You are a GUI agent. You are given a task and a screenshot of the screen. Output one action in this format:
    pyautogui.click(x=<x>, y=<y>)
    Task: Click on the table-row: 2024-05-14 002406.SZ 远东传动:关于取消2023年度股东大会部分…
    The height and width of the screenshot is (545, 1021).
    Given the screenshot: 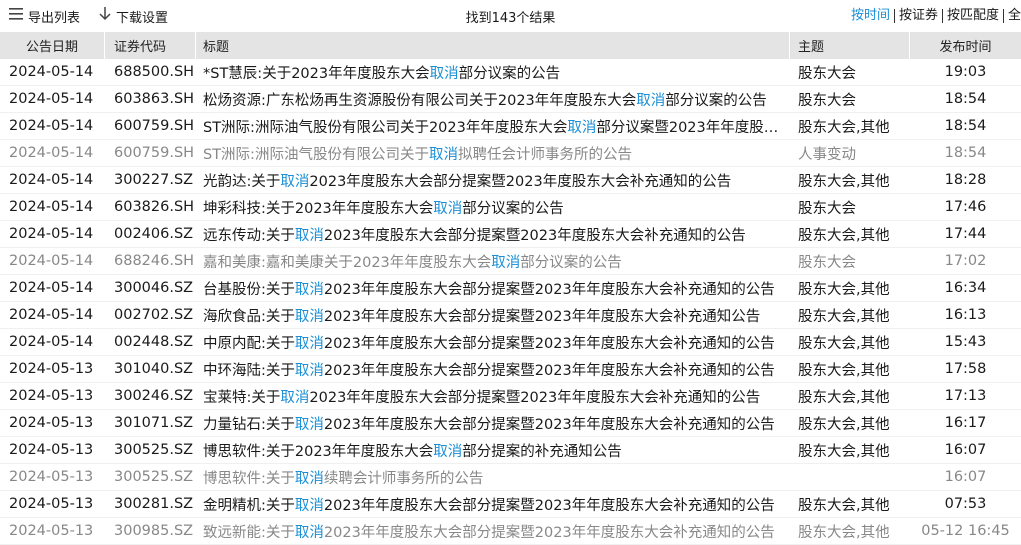 What is the action you would take?
    pyautogui.click(x=510, y=234)
    